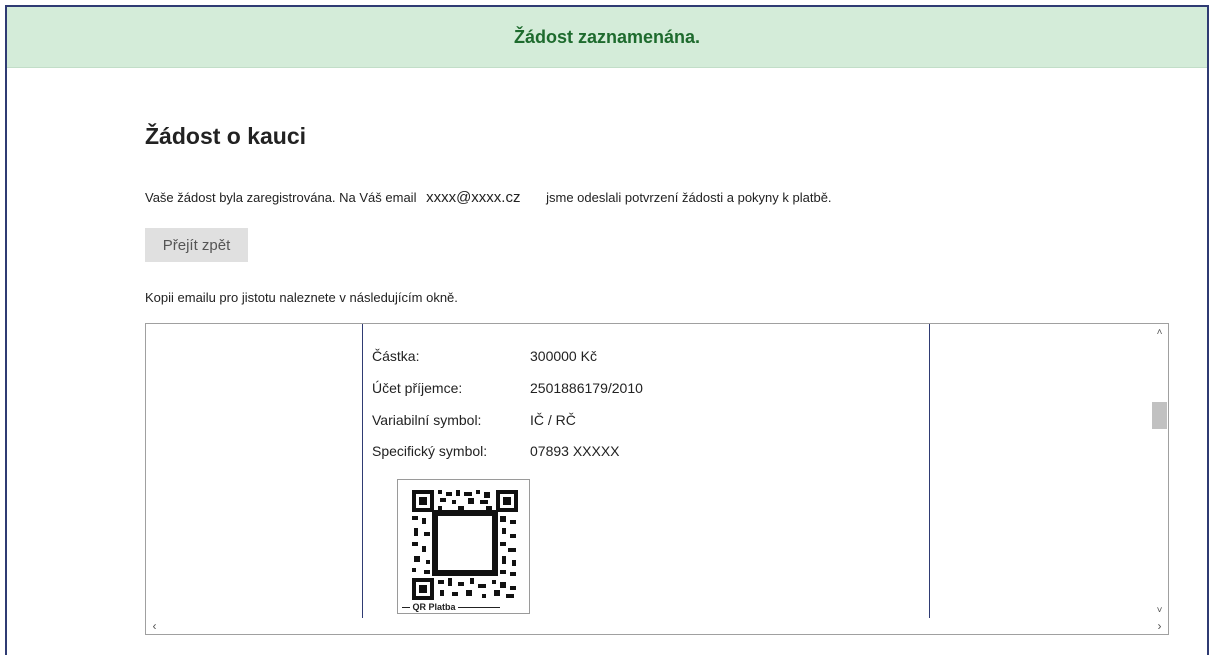 The width and height of the screenshot is (1209, 655). I want to click on account-label: Účet příjemce:, so click(417, 388).